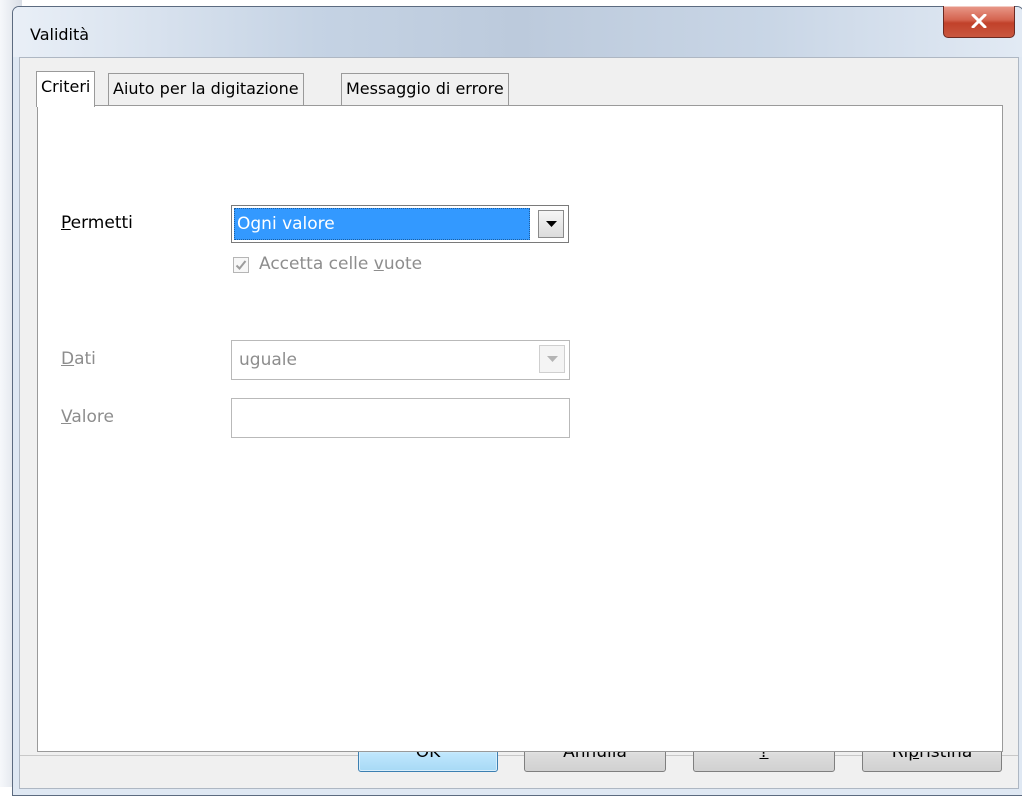 The image size is (1022, 796). Describe the element at coordinates (206, 89) in the screenshot. I see `tab-aiuto-digitazione: Aiuto per la digitazione` at that location.